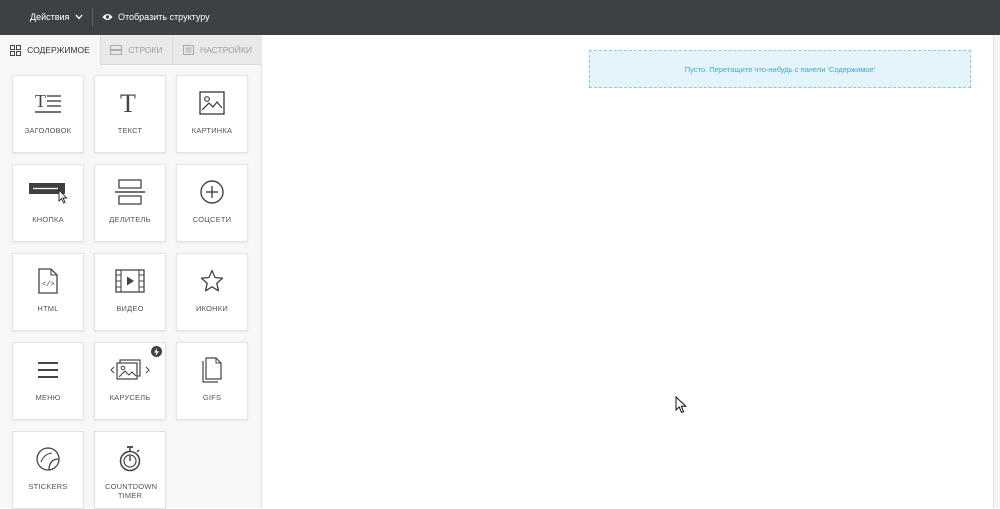 This screenshot has height=509, width=1000. Describe the element at coordinates (130, 459) in the screenshot. I see `timer-icon` at that location.